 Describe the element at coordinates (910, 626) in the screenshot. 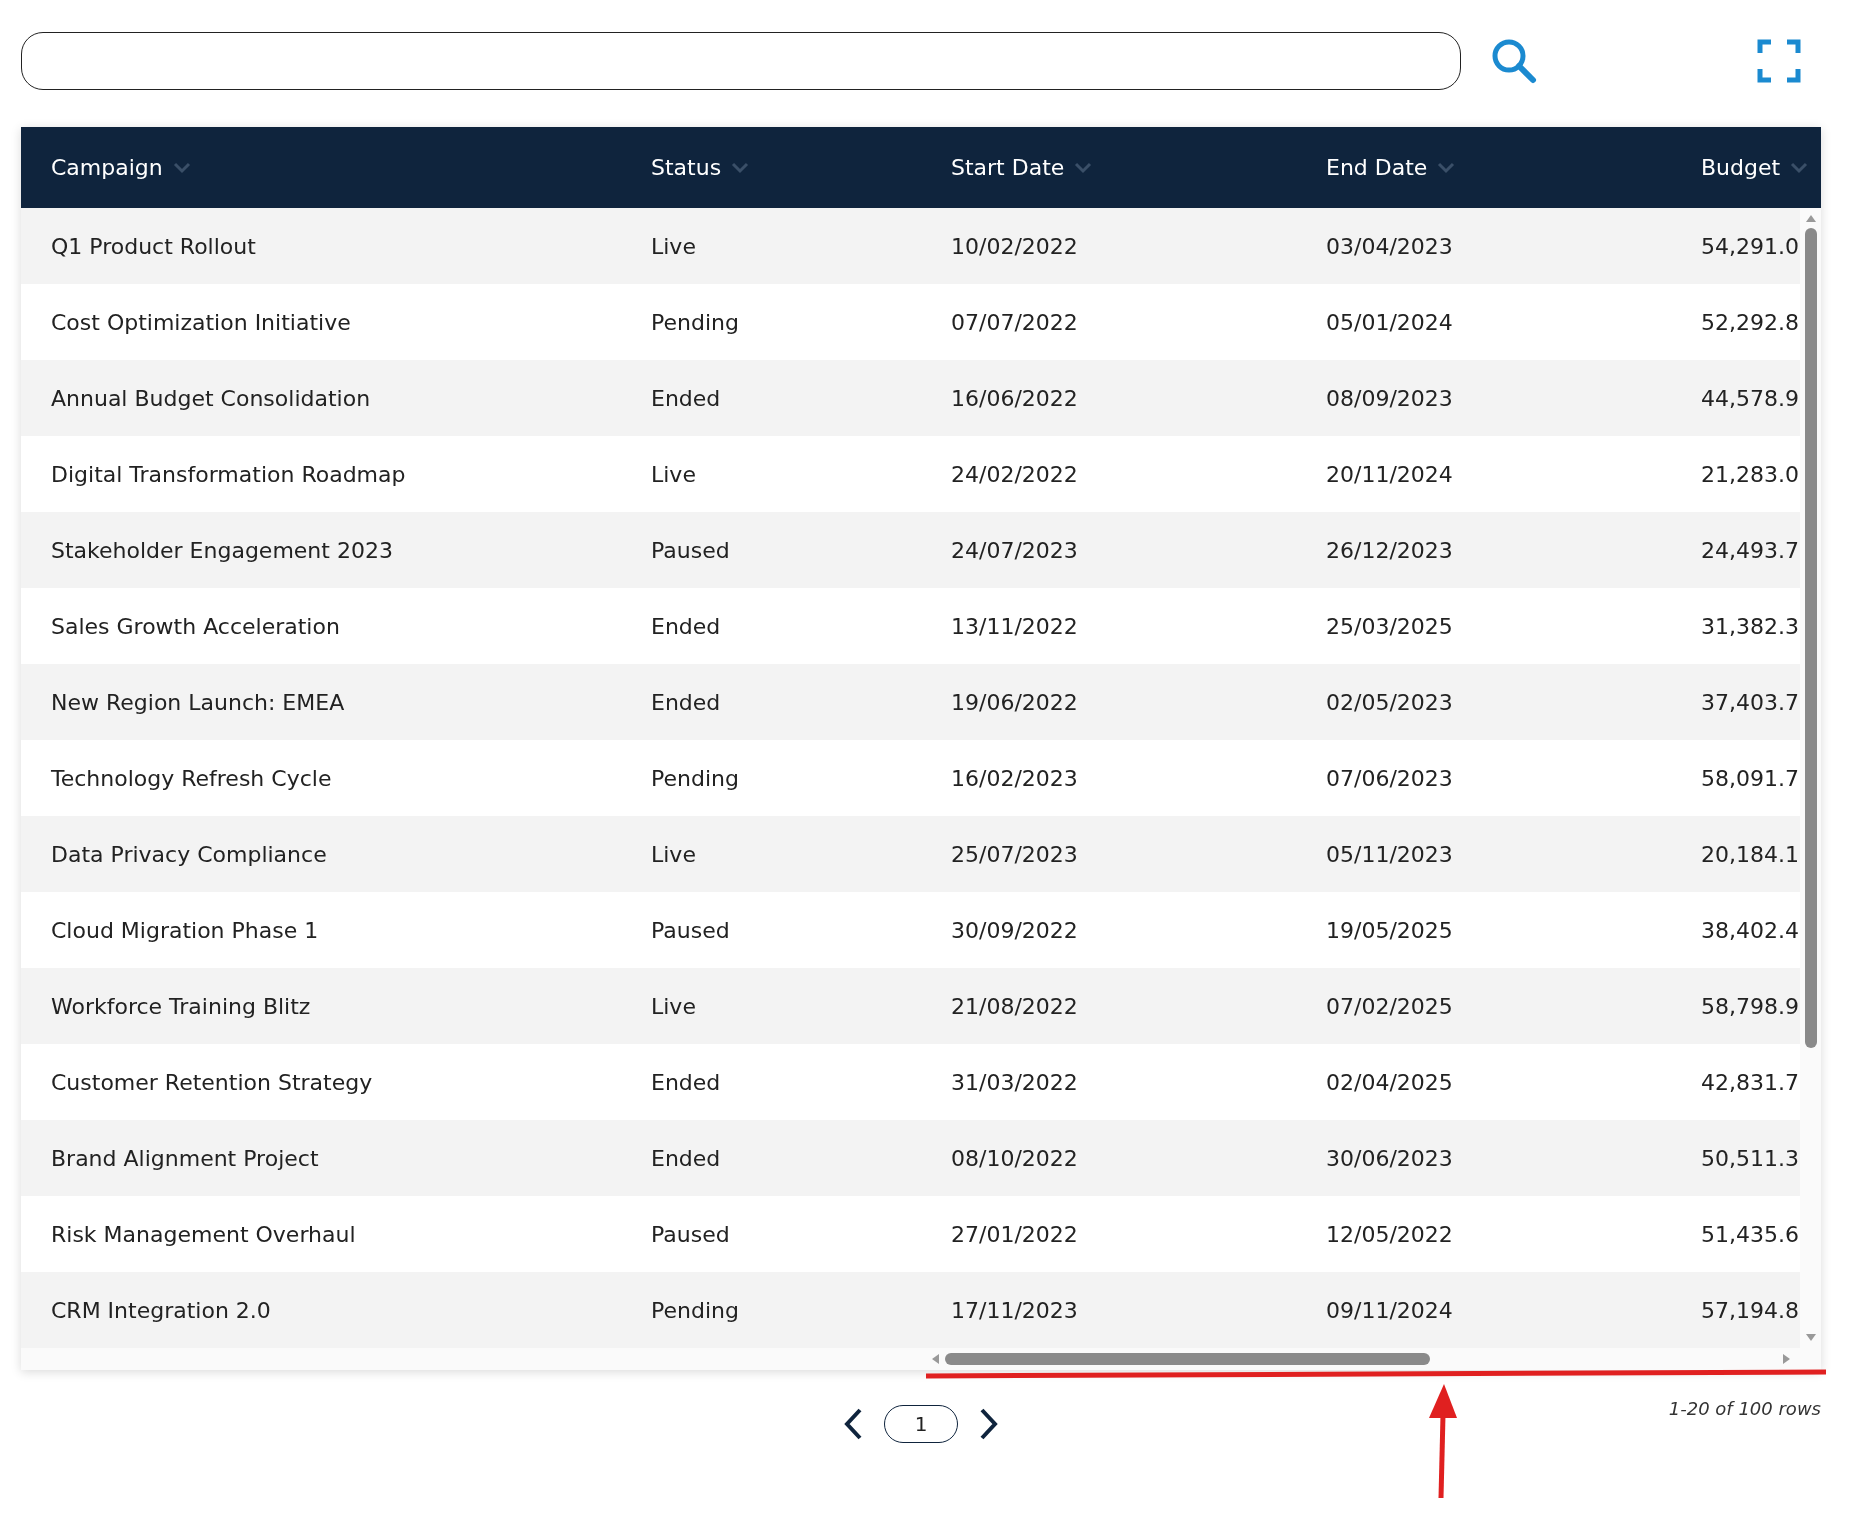

I see `table-row: Sales Growth Acceleration Ended 13/11/2022 25/03/2025 31,382.3` at that location.